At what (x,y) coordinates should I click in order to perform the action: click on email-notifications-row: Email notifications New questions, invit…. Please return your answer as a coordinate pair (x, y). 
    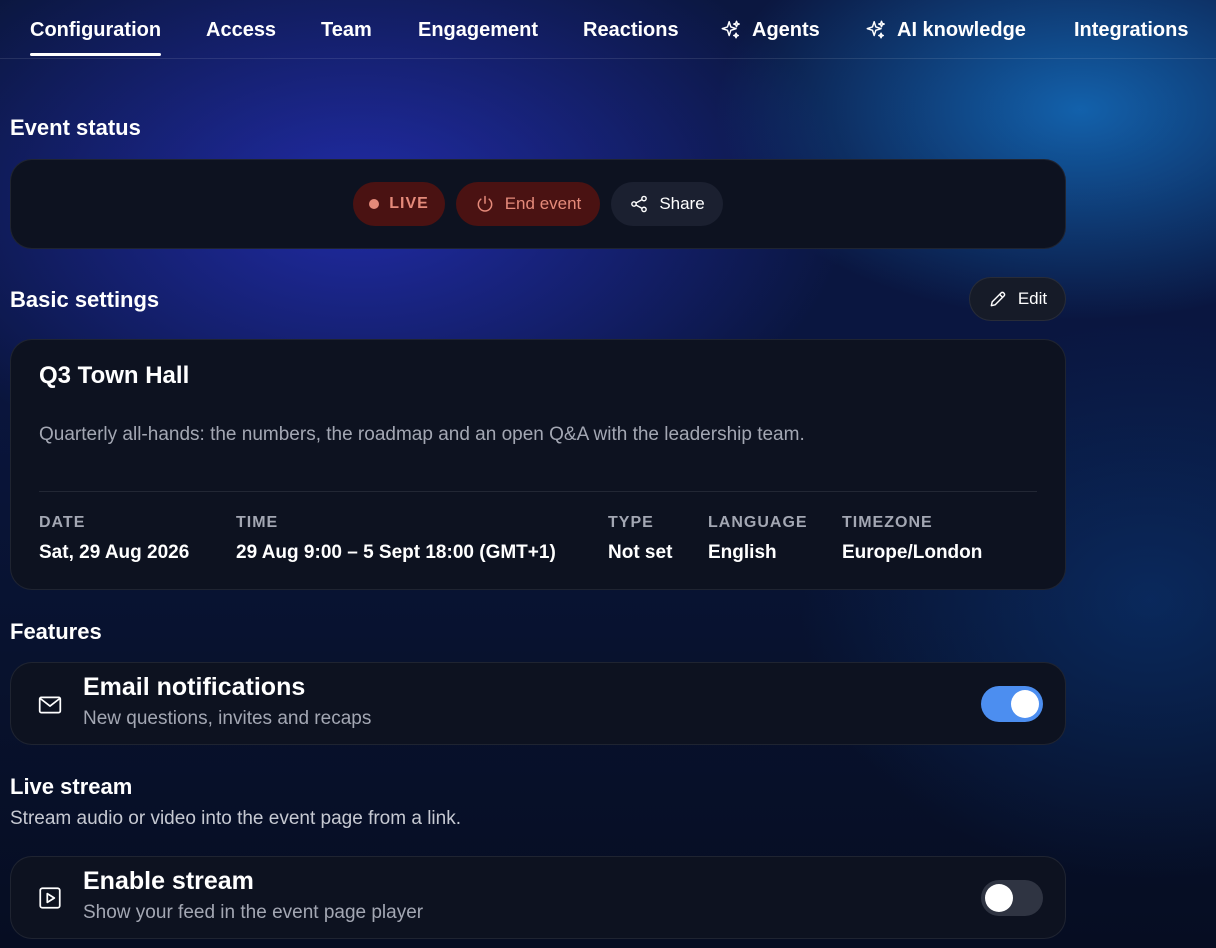
    Looking at the image, I should click on (538, 703).